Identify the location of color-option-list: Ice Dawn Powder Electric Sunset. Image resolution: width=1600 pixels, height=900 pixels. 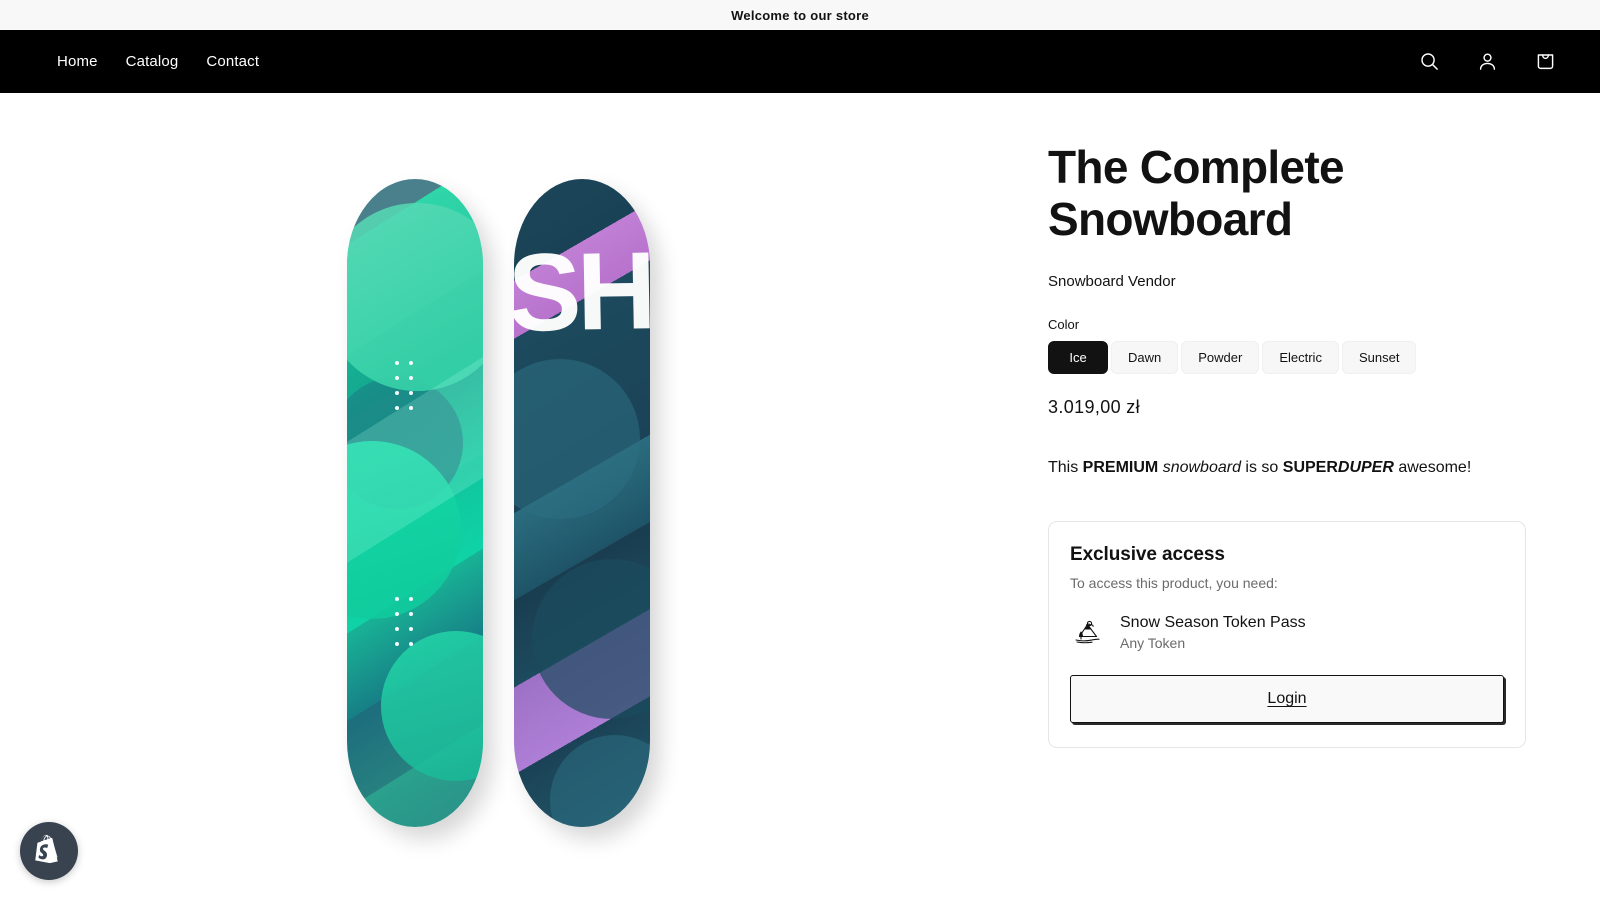
(1286, 358).